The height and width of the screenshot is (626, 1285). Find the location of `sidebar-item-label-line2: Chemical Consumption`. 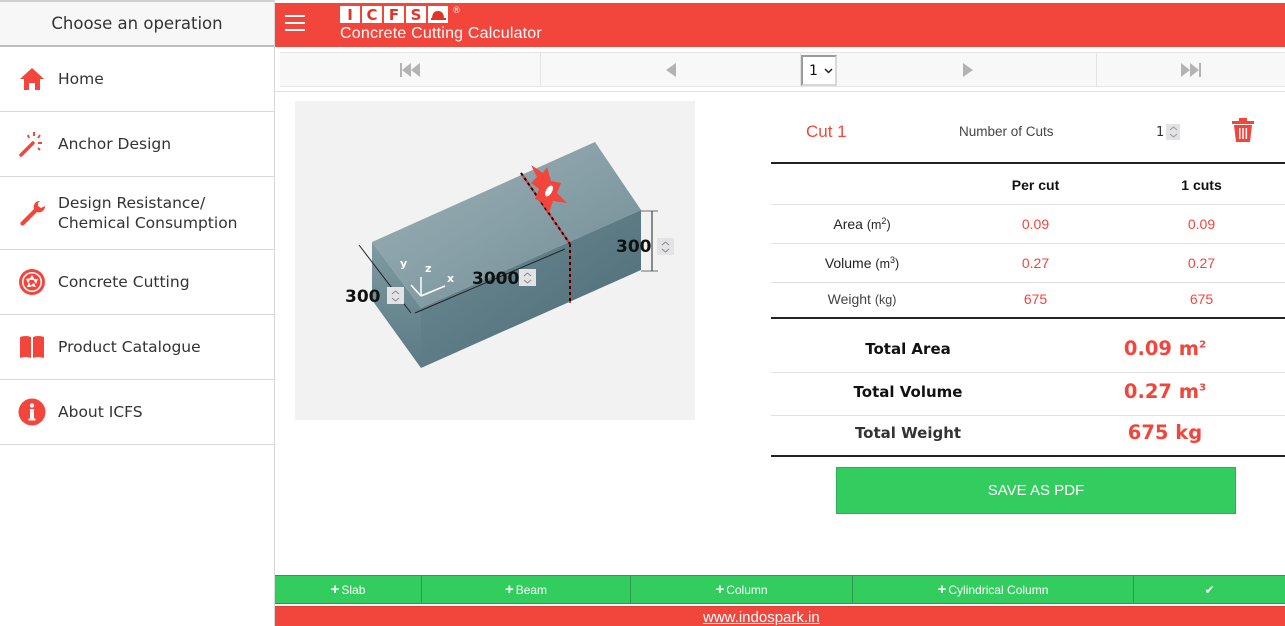

sidebar-item-label-line2: Chemical Consumption is located at coordinates (148, 223).